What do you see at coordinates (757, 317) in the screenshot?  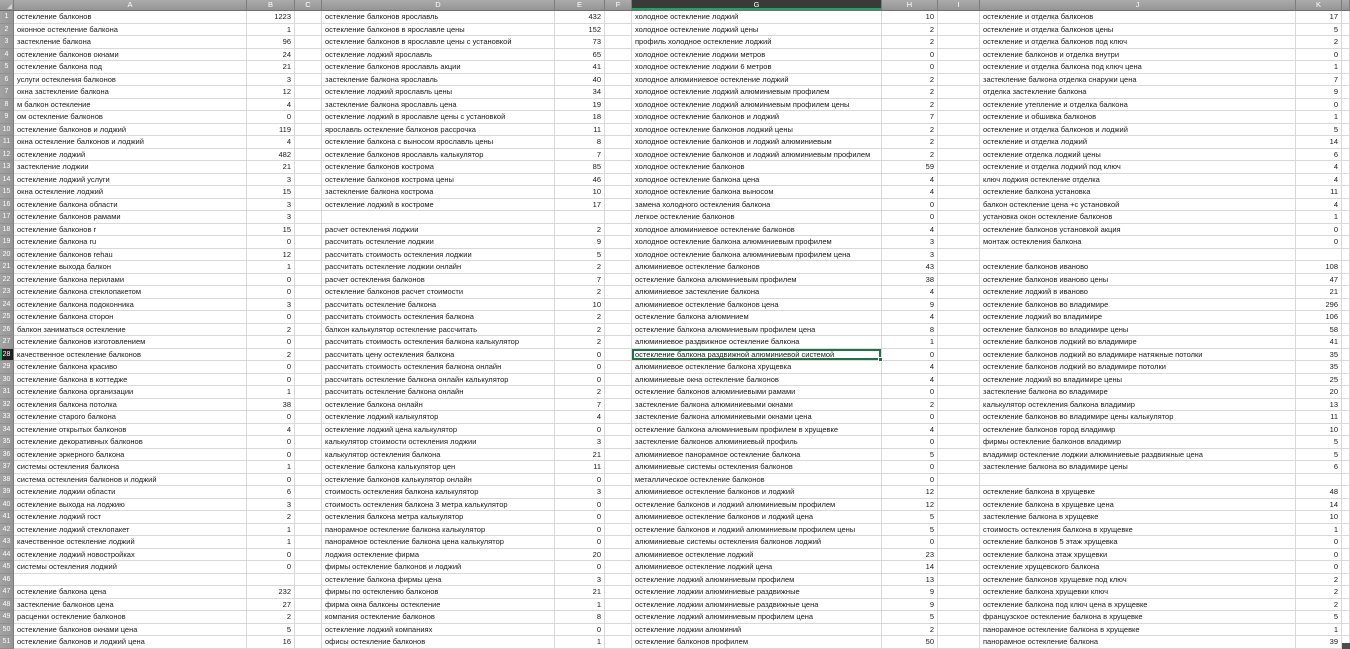 I see `cell-G25: остекление балкона алюминием` at bounding box center [757, 317].